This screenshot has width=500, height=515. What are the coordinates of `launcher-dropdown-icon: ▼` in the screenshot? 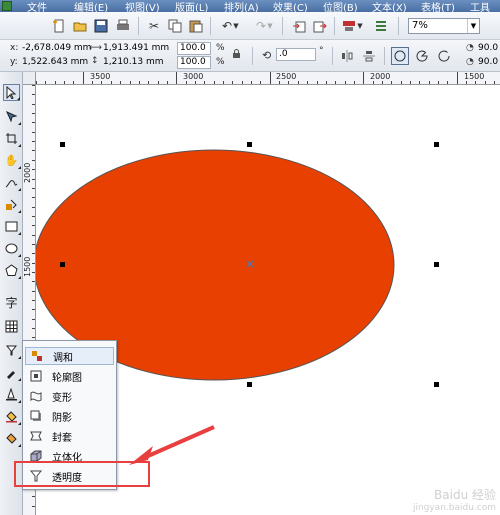 It's located at (360, 26).